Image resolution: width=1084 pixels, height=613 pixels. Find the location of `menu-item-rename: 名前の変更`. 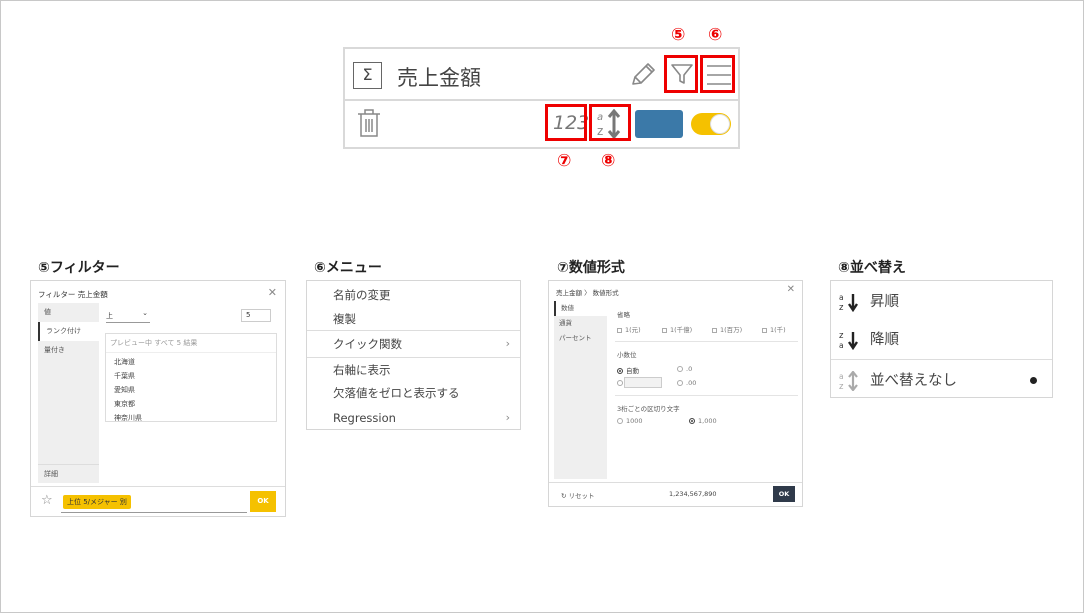

menu-item-rename: 名前の変更 is located at coordinates (362, 295).